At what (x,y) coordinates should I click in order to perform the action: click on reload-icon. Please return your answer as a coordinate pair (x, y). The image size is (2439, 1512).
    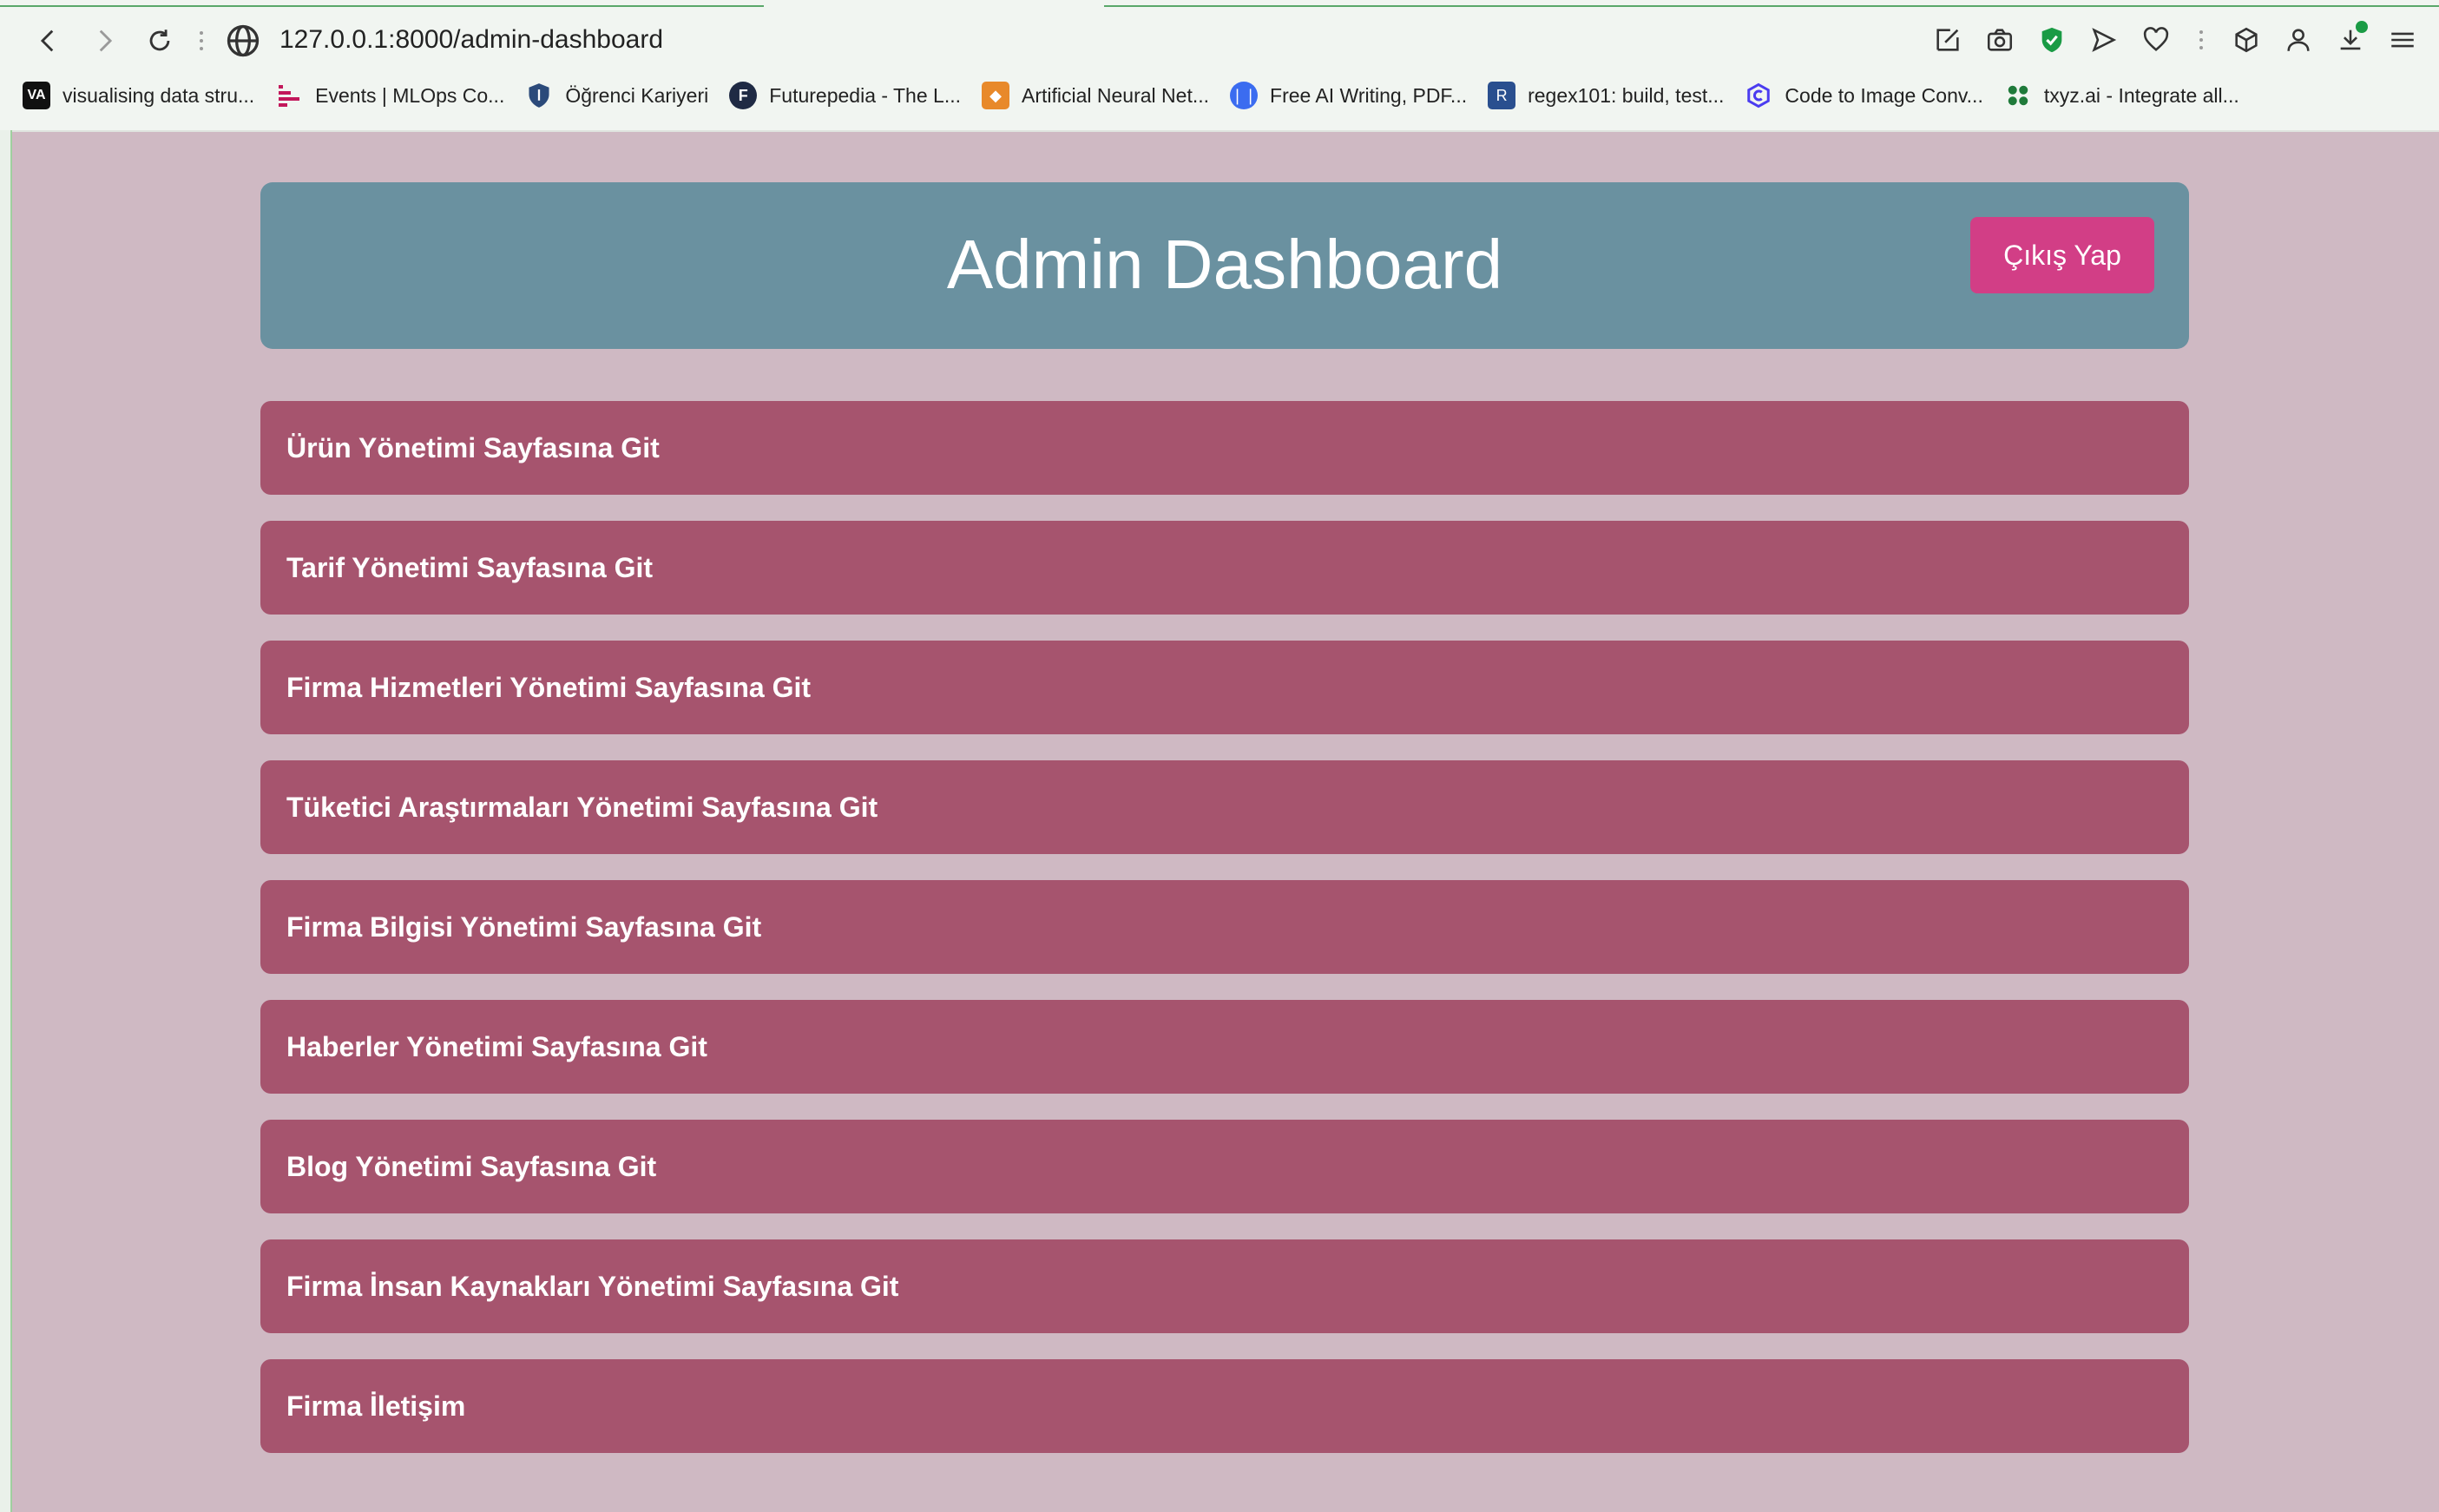
    Looking at the image, I should click on (159, 41).